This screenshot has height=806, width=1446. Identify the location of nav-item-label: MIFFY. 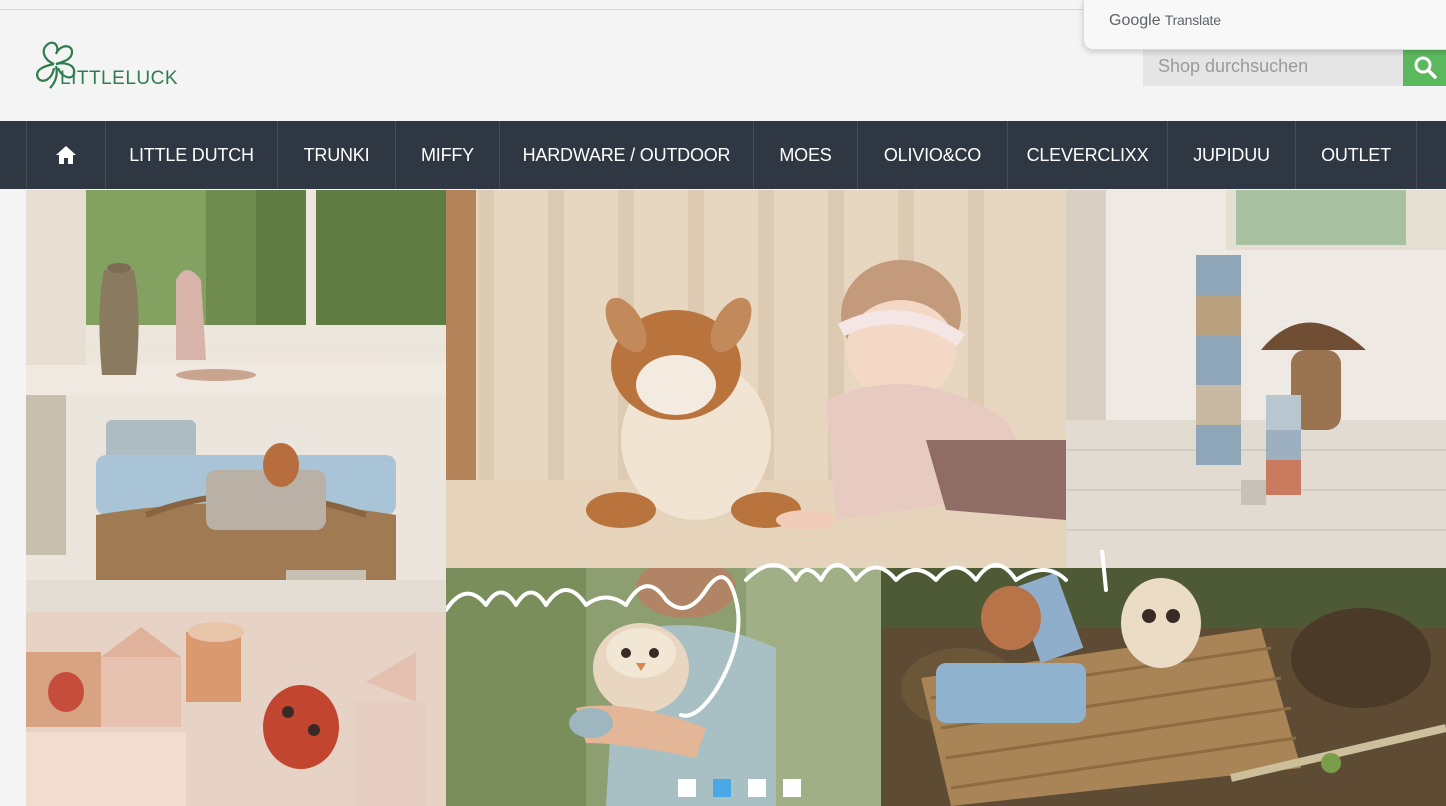
(447, 154).